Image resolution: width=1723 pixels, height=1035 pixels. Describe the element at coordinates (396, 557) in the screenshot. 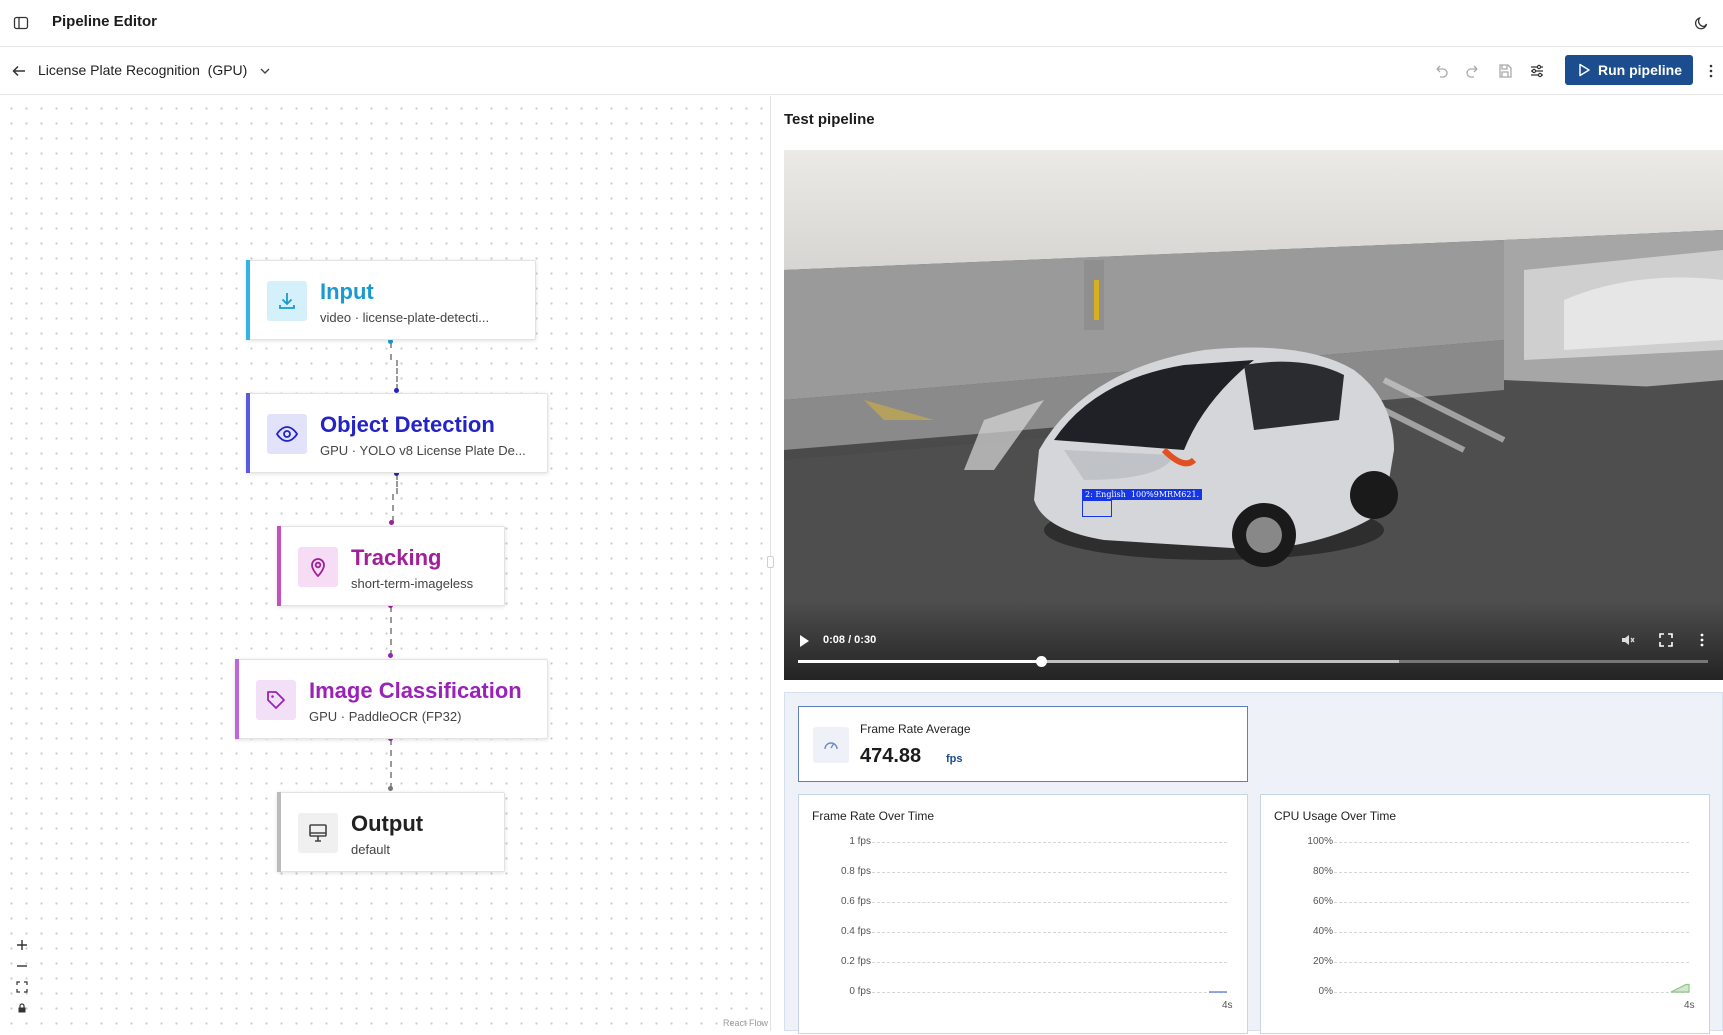

I see `node-title: Tracking` at that location.